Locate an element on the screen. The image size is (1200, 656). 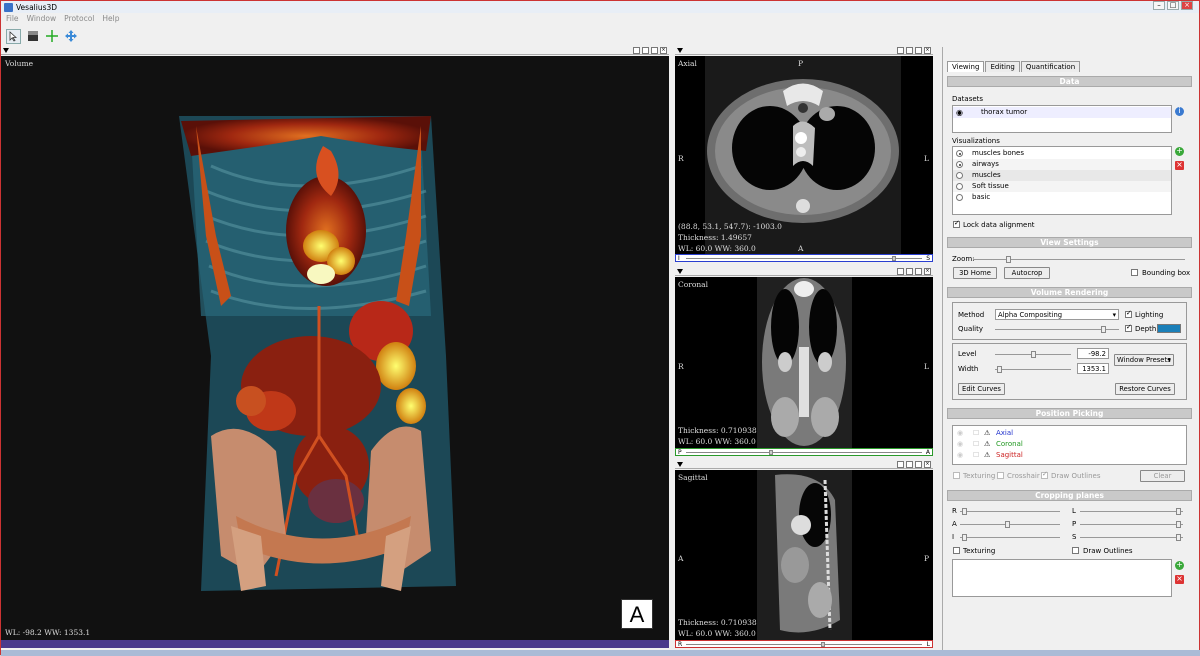
zoom-slider-thumb is located at coordinates (1008, 259).